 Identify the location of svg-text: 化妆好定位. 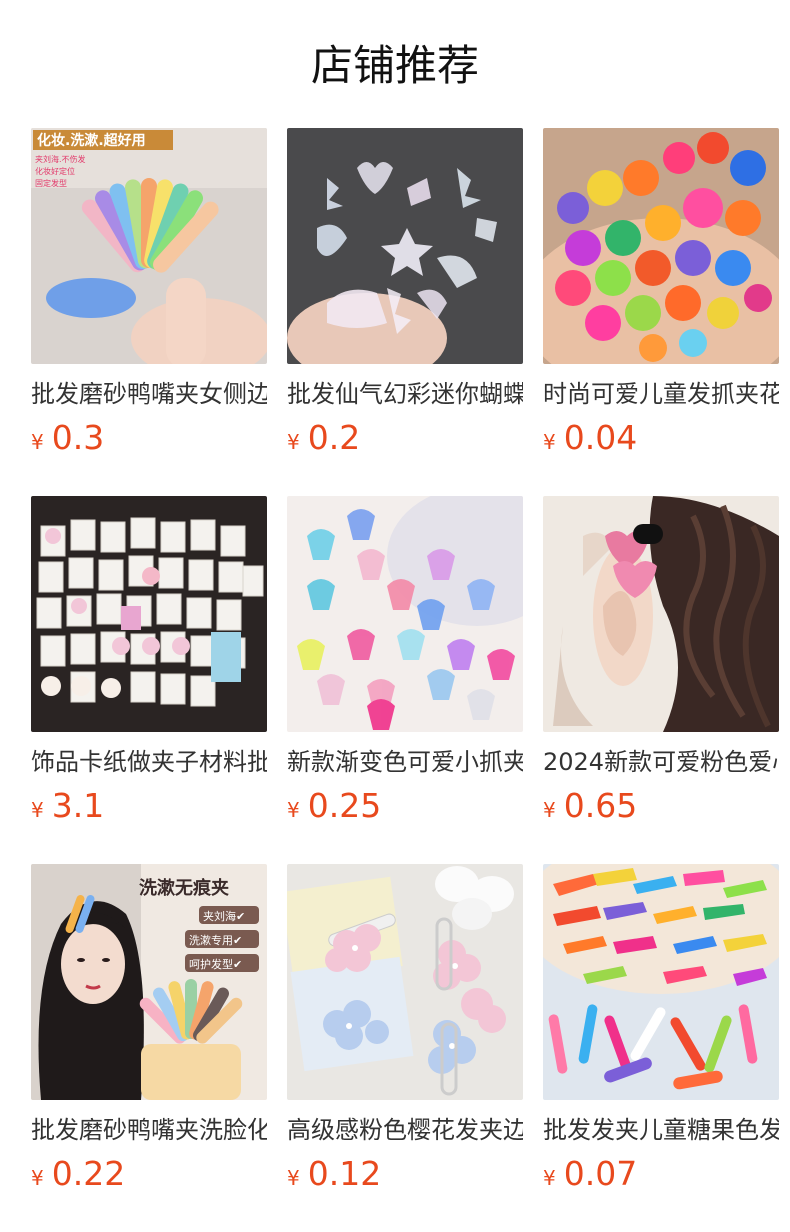
(55, 171).